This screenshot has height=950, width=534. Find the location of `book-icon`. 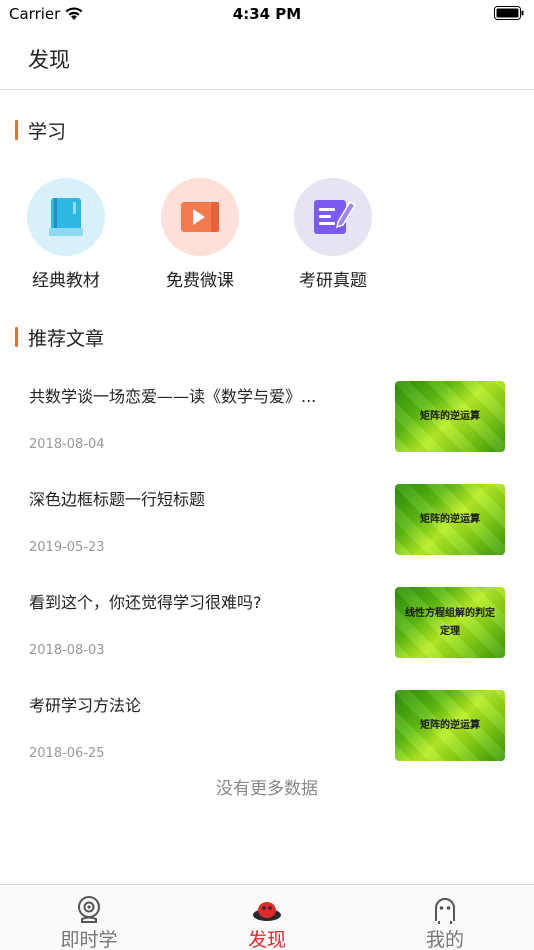

book-icon is located at coordinates (66, 217).